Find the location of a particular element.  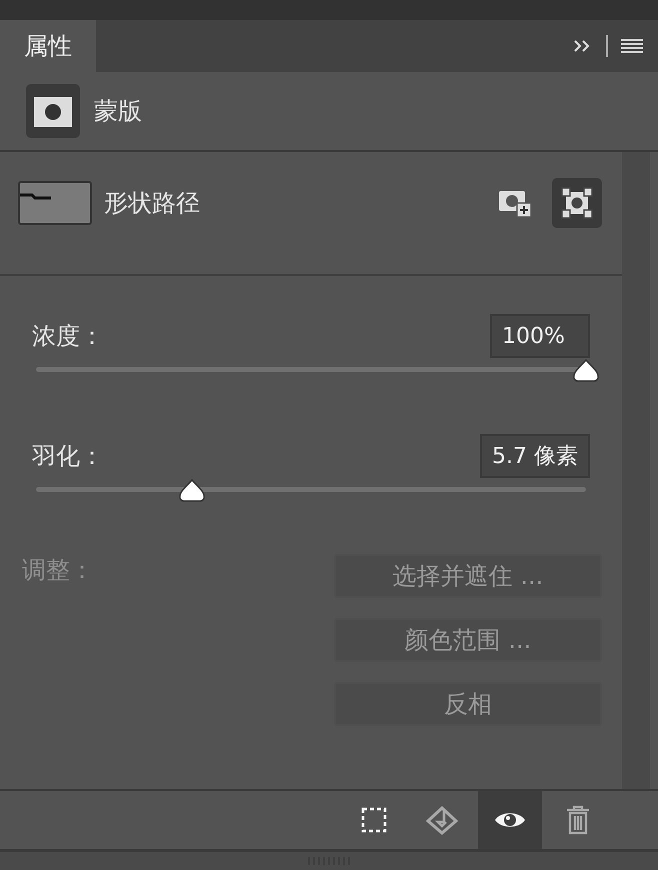

vector-mask-icon is located at coordinates (577, 203).